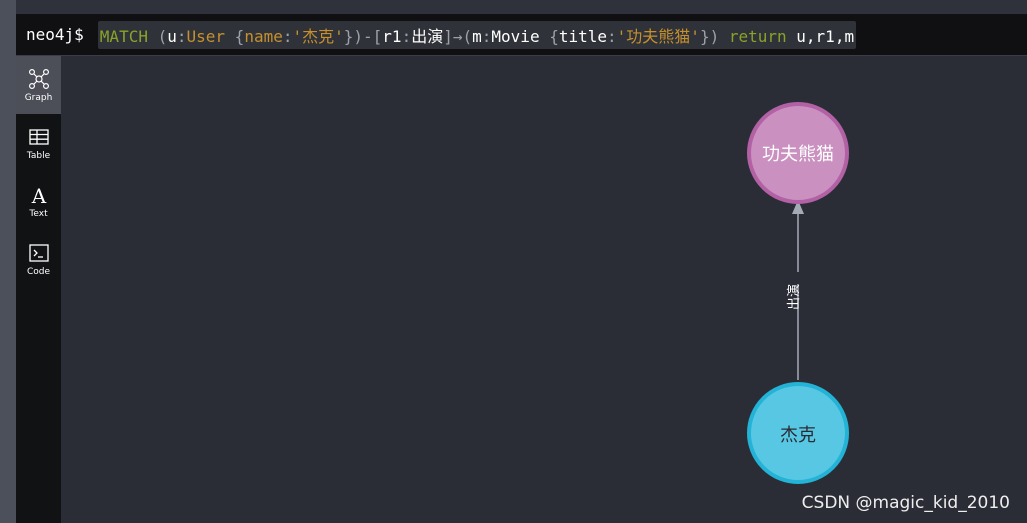 The height and width of the screenshot is (523, 1027). I want to click on text-icon: A, so click(39, 195).